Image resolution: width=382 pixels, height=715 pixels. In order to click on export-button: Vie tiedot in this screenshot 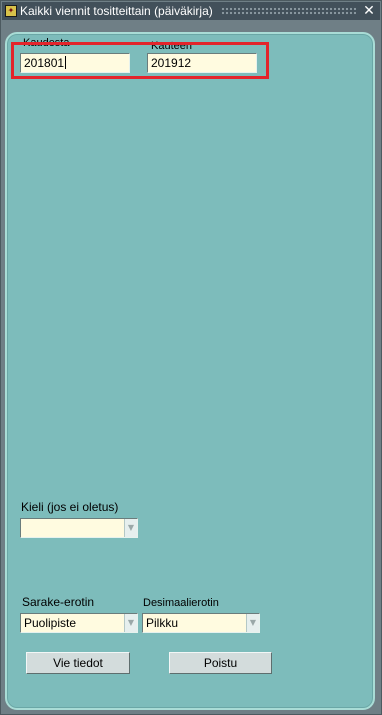, I will do `click(78, 663)`.